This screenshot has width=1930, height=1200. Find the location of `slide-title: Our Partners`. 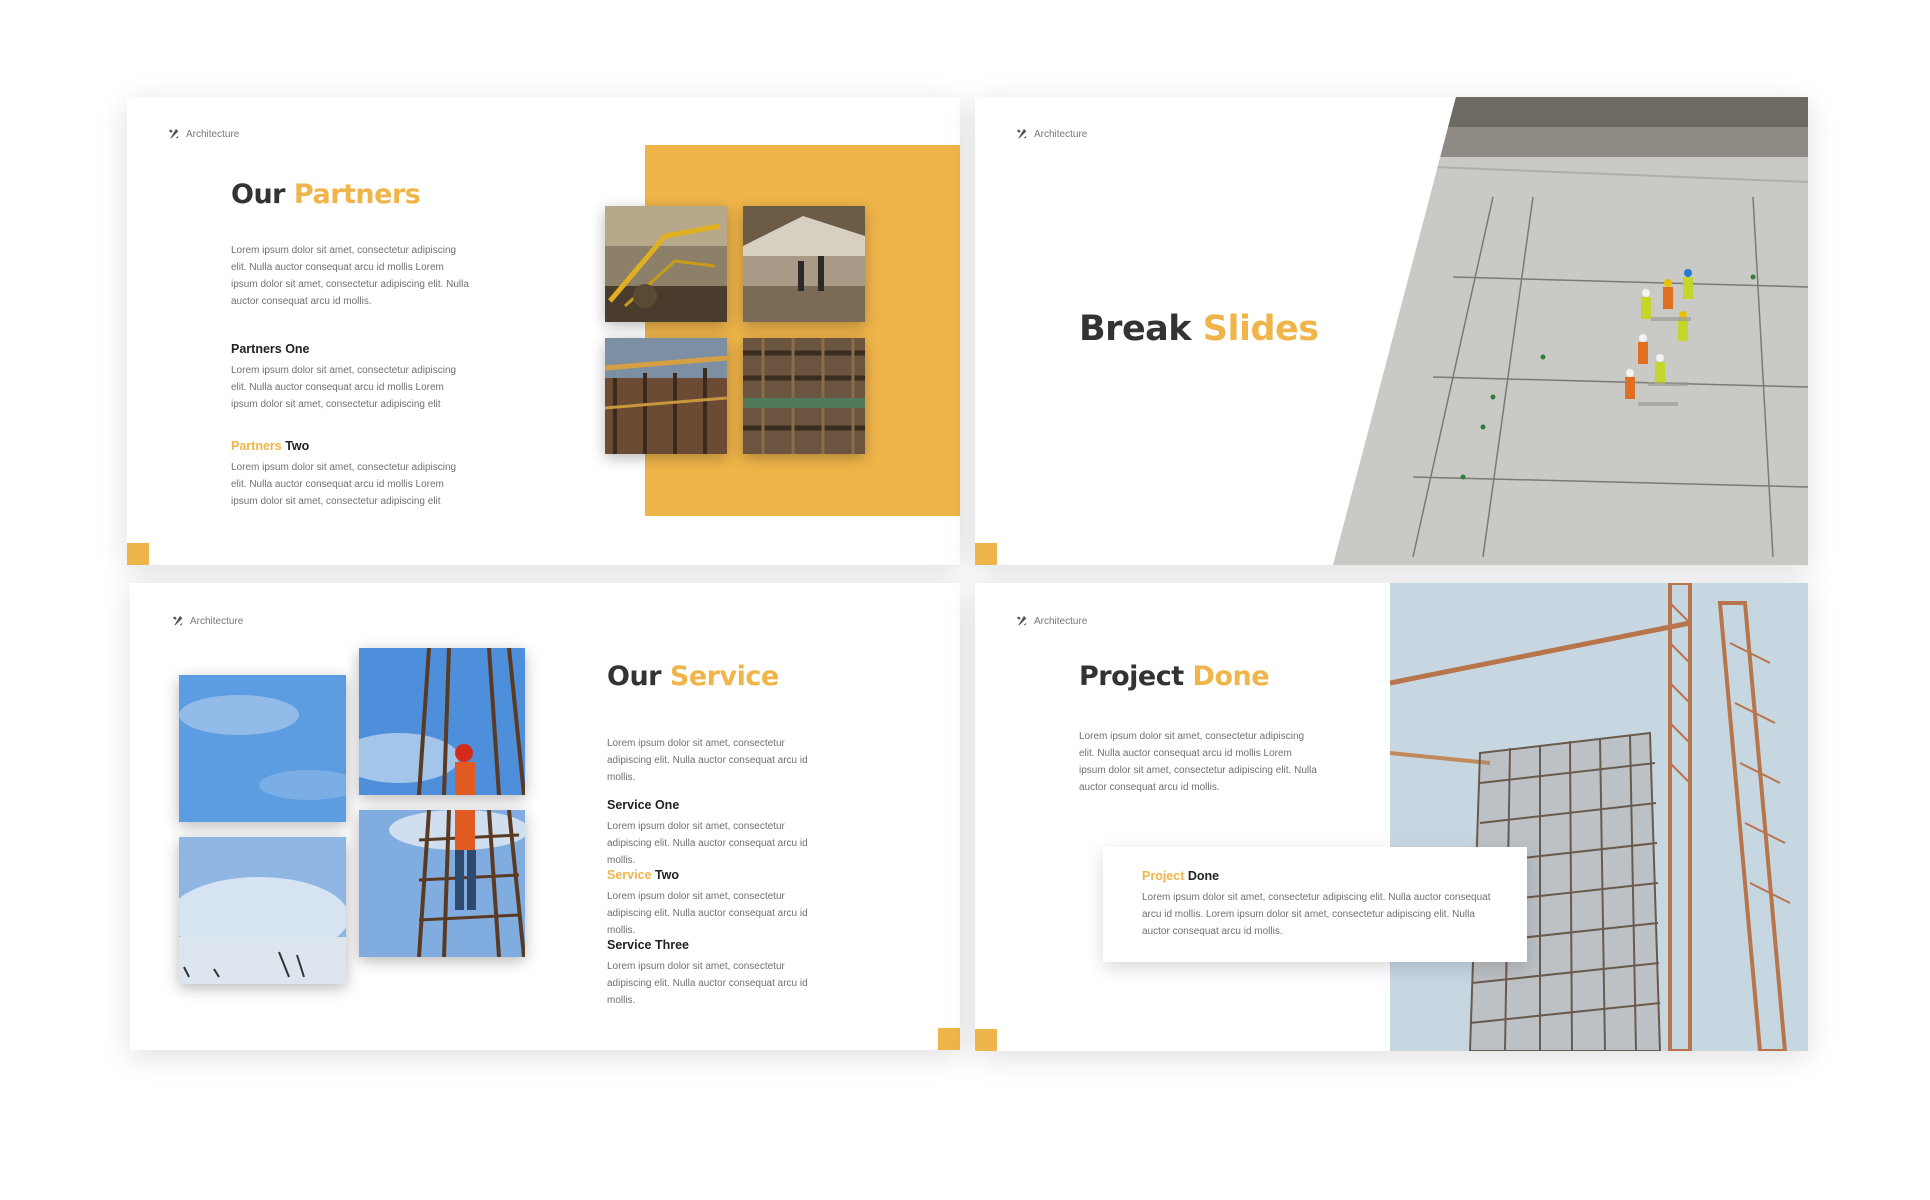

slide-title: Our Partners is located at coordinates (326, 194).